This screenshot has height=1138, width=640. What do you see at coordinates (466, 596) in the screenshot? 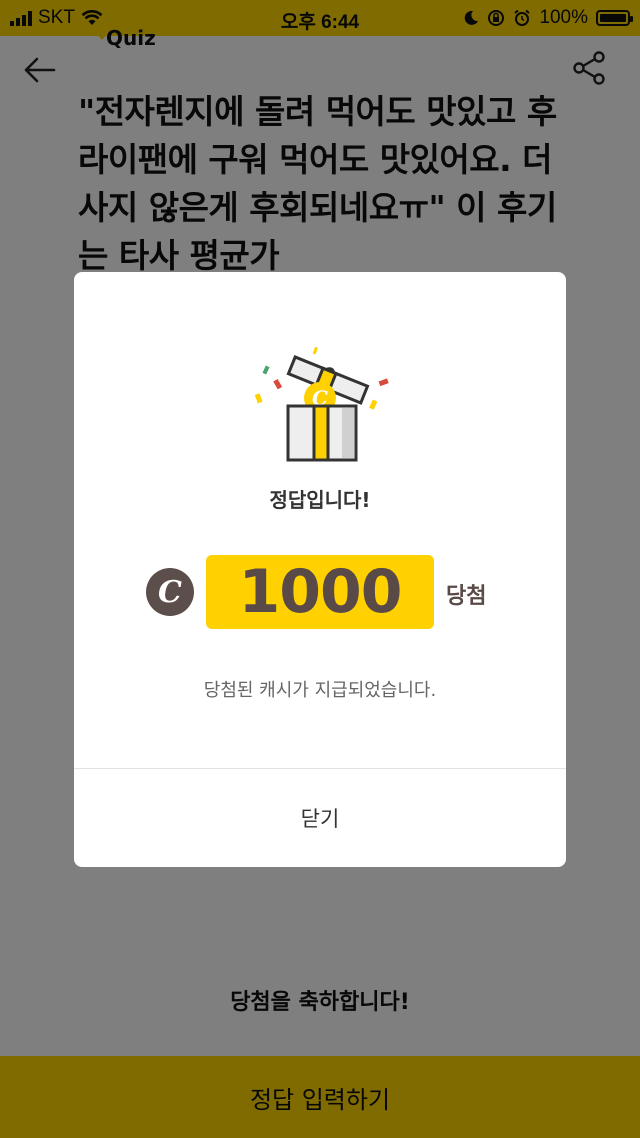
I see `win-label: 당첨` at bounding box center [466, 596].